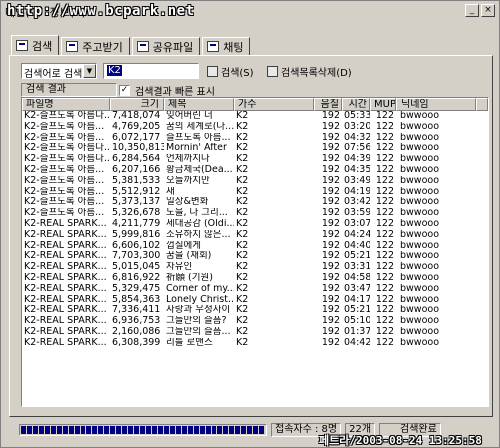  Describe the element at coordinates (183, 245) in the screenshot. I see `cell-title: 껍질에게` at that location.